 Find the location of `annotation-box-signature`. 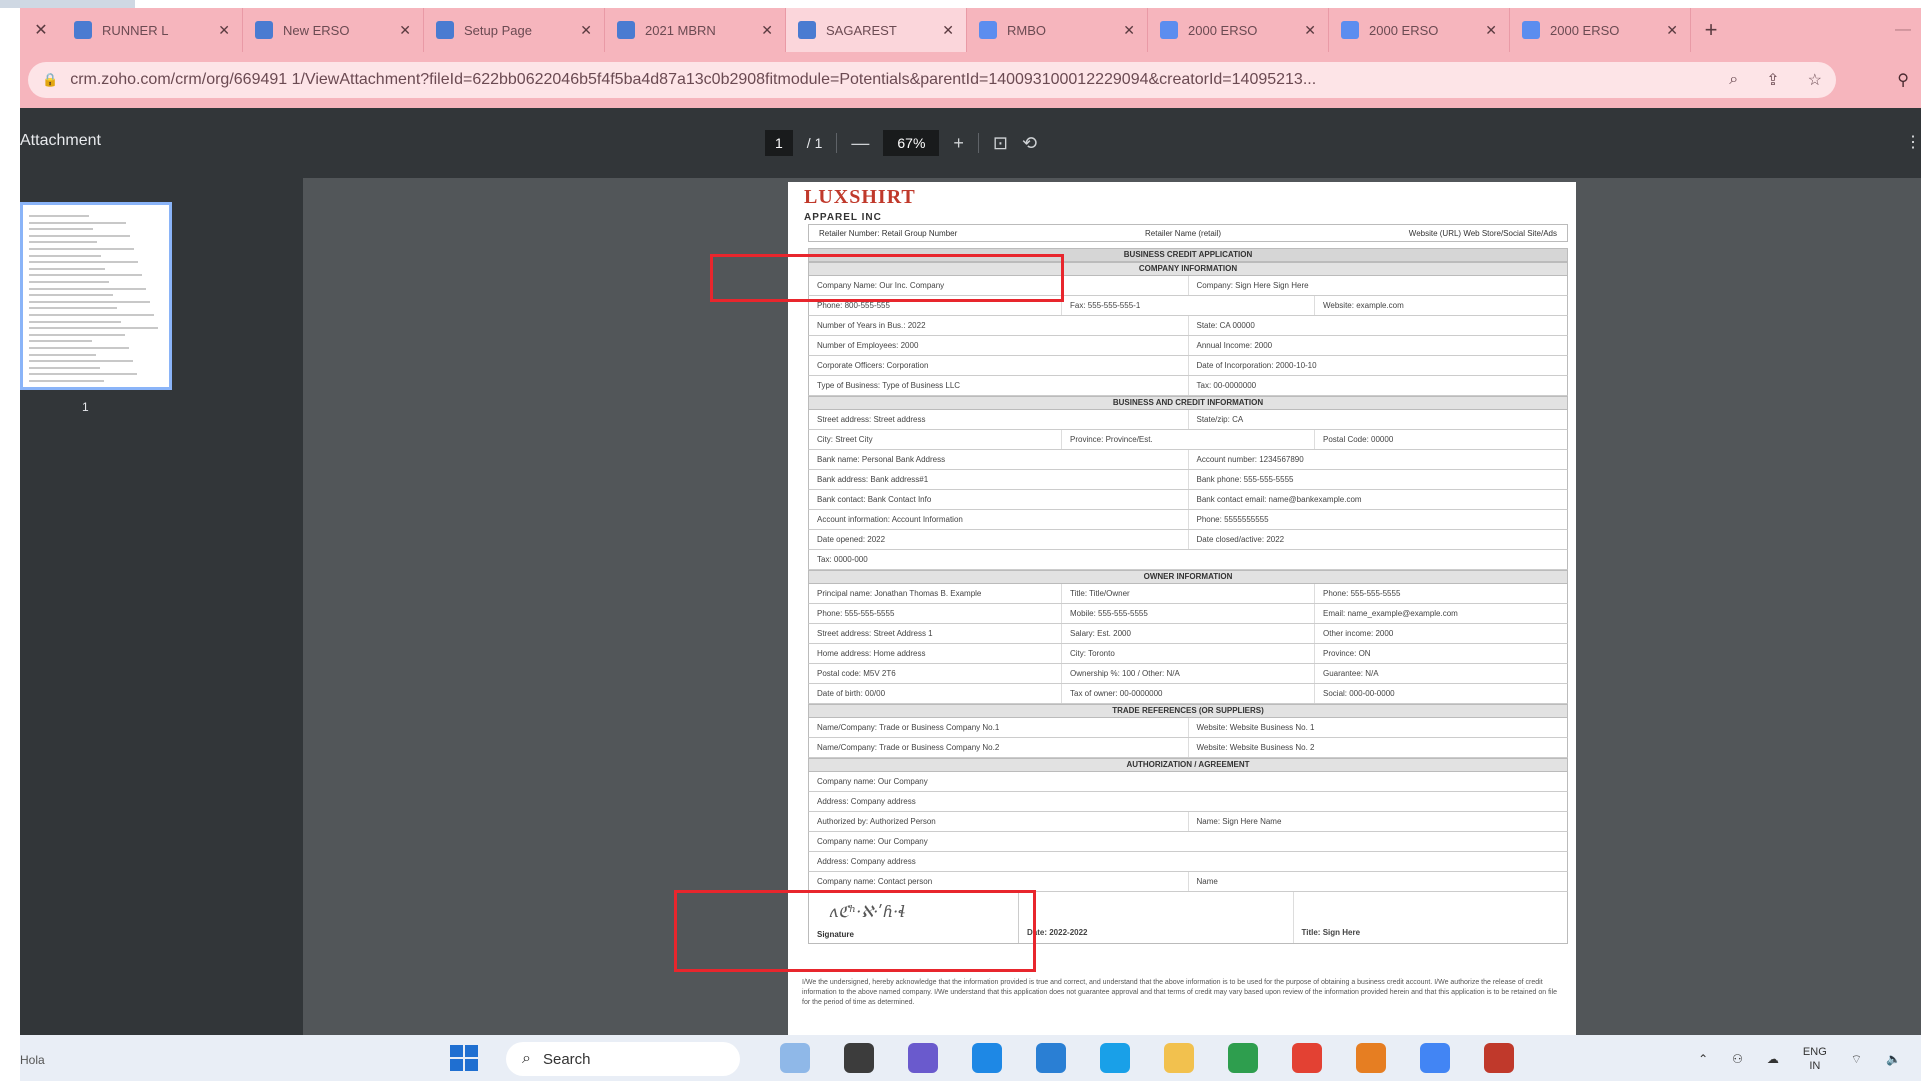

annotation-box-signature is located at coordinates (855, 931).